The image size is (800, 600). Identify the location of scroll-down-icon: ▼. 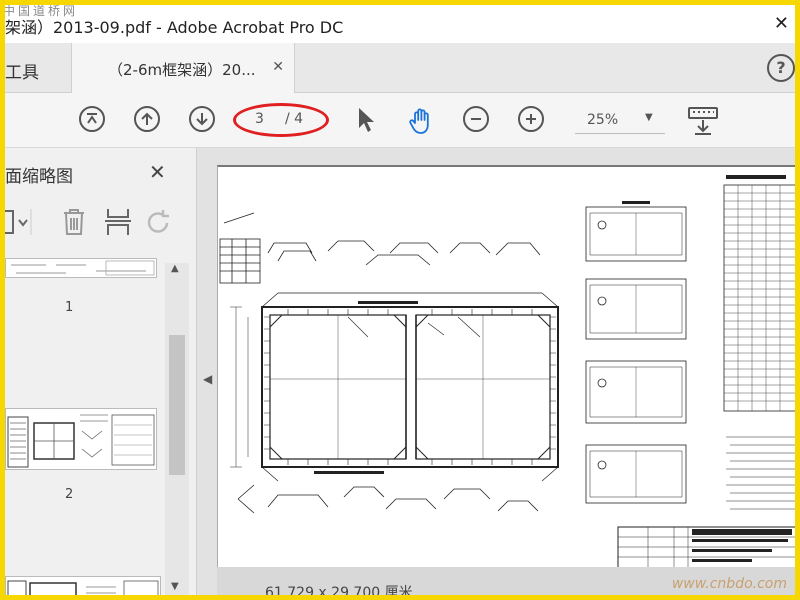
(175, 586).